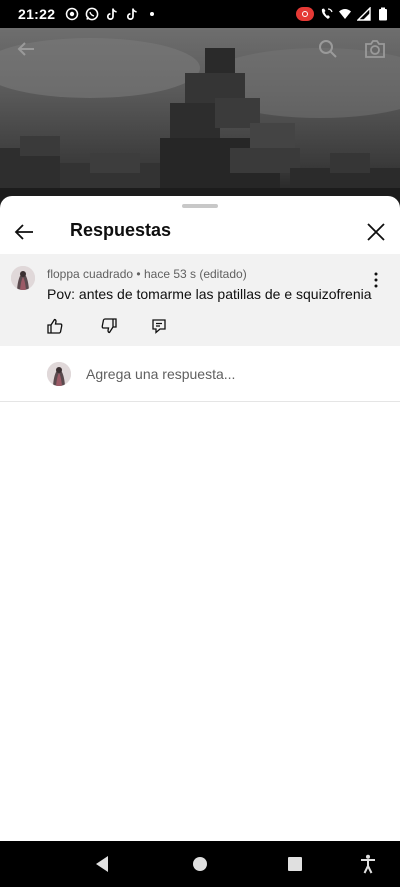  I want to click on dot-icon, so click(152, 14).